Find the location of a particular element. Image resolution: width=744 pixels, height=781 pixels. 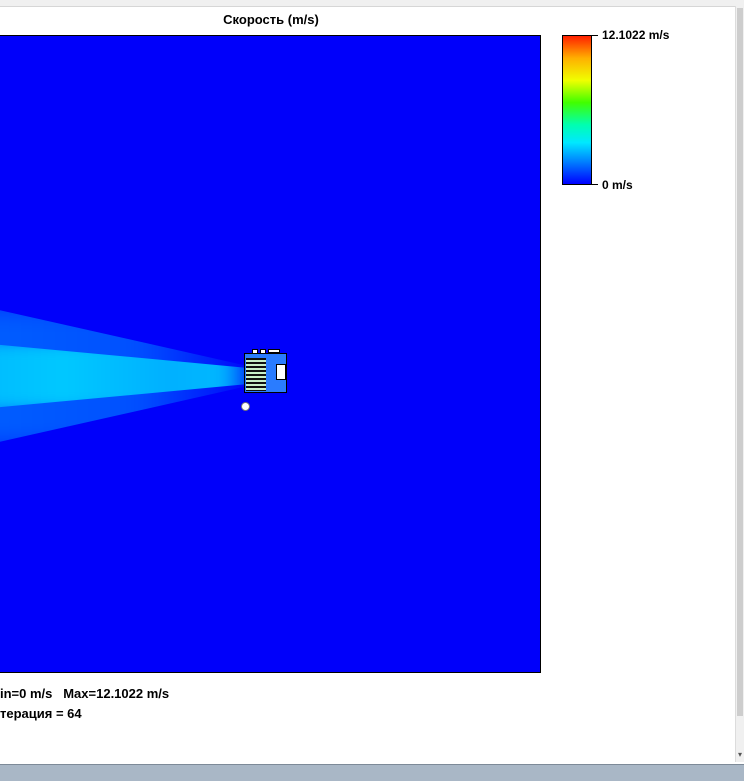

device-outlet is located at coordinates (281, 372).